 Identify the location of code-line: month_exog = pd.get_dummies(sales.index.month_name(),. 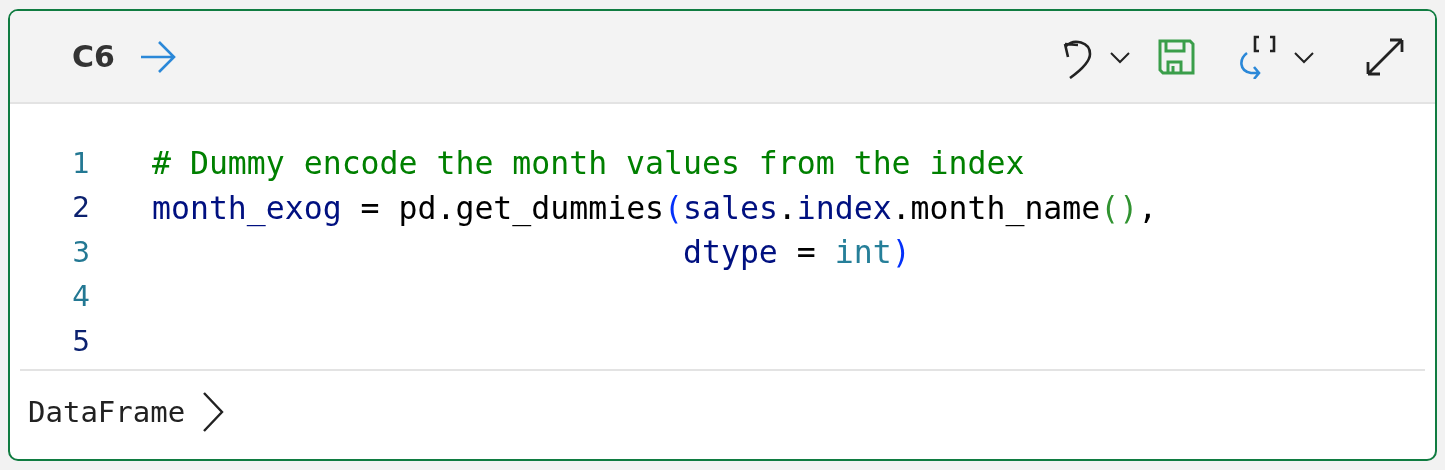
(655, 207).